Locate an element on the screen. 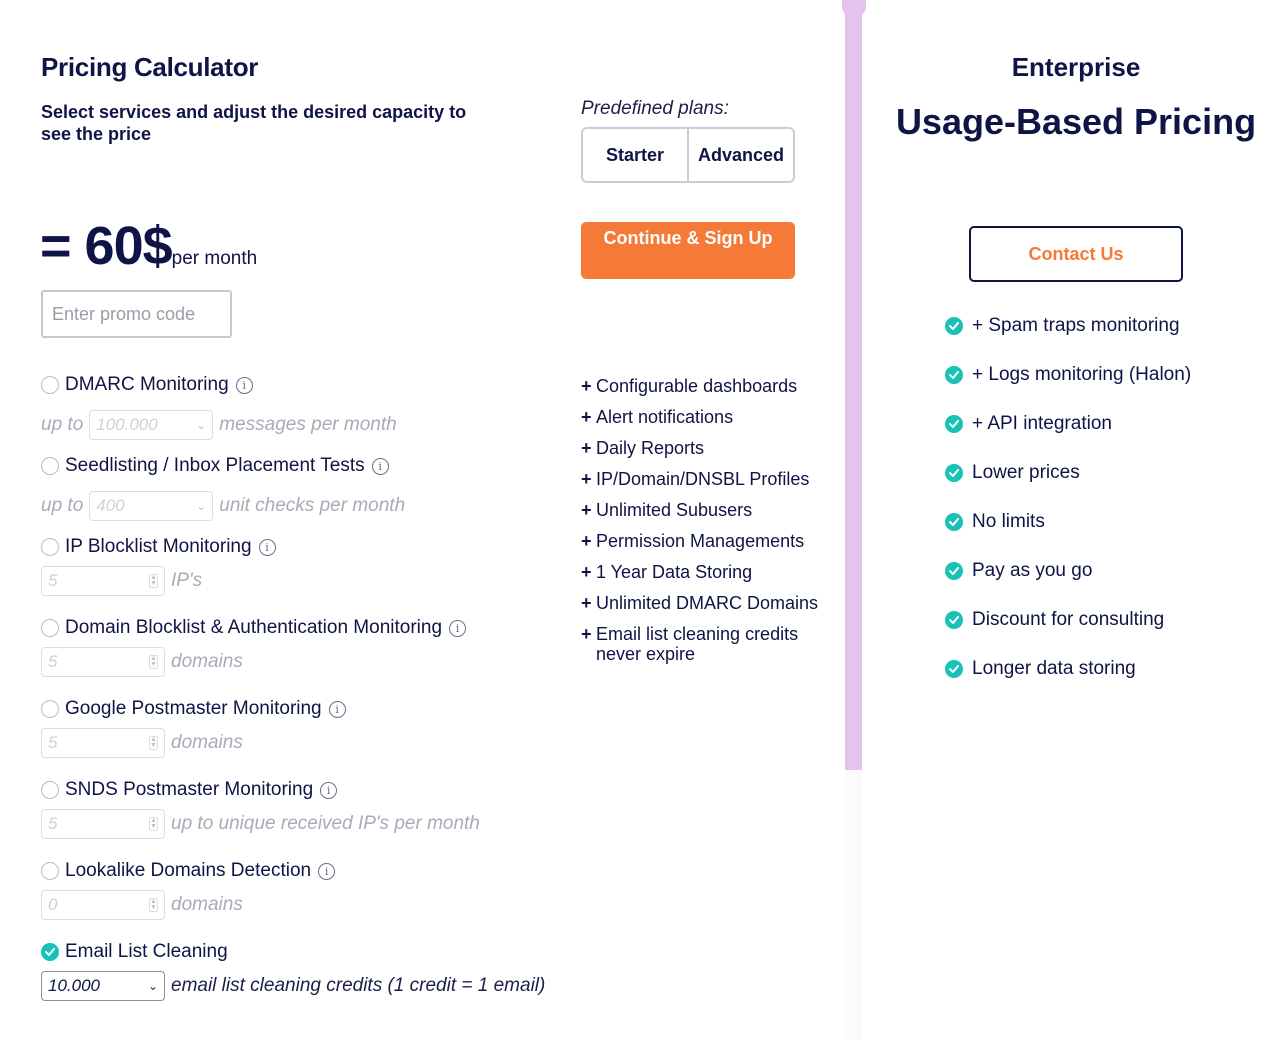  capacity-select: 100.000 ⌄ is located at coordinates (151, 425).